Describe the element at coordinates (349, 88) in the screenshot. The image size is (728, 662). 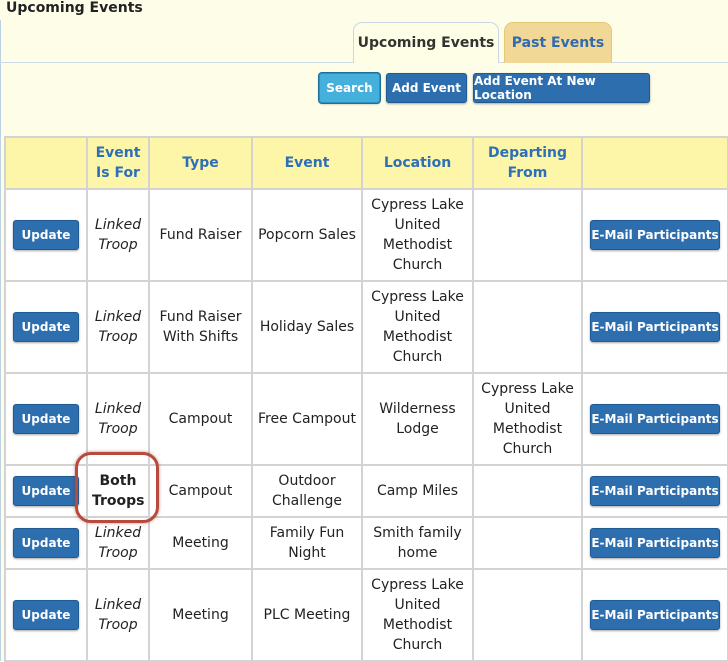
I see `search-button: Search` at that location.